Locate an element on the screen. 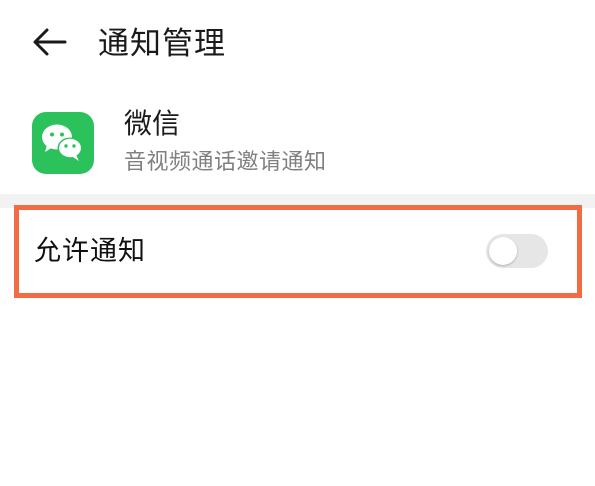  section-divider is located at coordinates (297, 201).